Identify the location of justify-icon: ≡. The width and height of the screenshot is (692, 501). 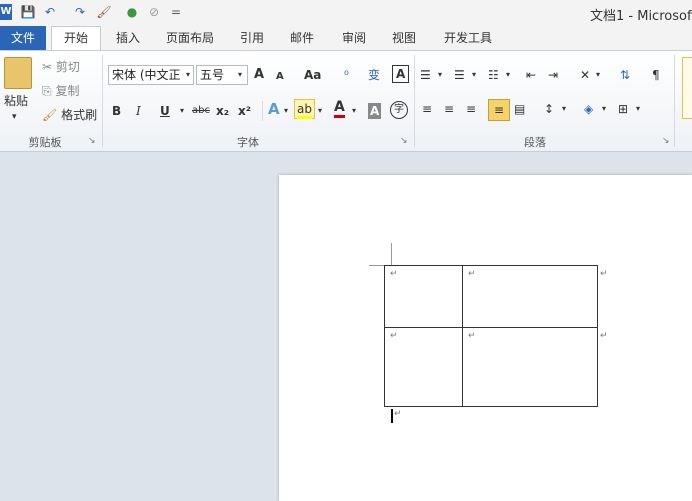
(499, 110).